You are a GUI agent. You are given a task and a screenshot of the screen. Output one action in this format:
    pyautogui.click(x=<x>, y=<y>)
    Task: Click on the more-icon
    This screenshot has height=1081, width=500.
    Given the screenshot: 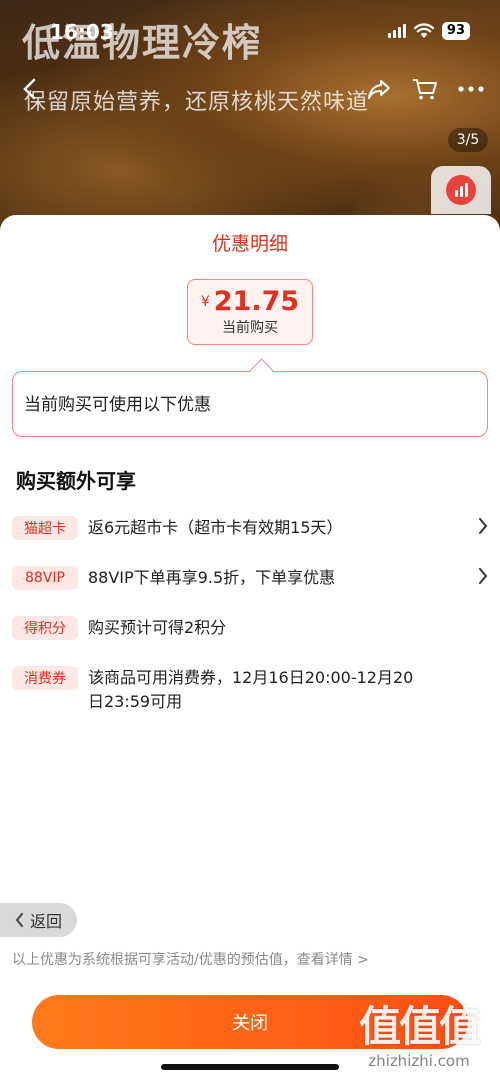 What is the action you would take?
    pyautogui.click(x=471, y=89)
    